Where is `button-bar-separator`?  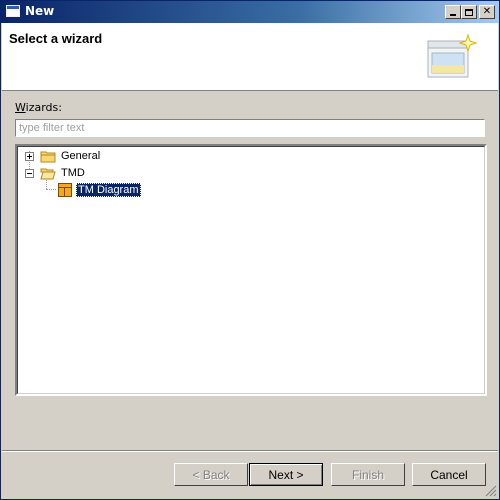 button-bar-separator is located at coordinates (250, 451).